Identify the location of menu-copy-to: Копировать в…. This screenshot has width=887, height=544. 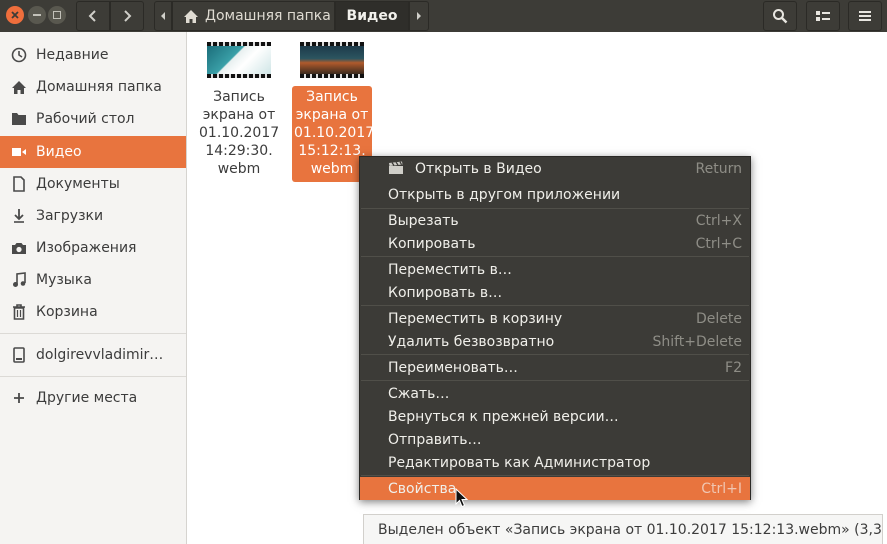
(555, 292).